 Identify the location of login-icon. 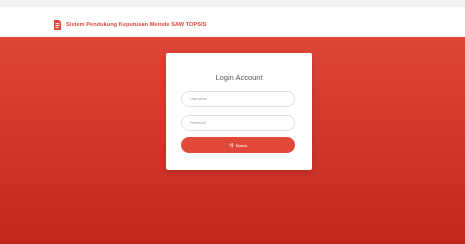
(231, 145).